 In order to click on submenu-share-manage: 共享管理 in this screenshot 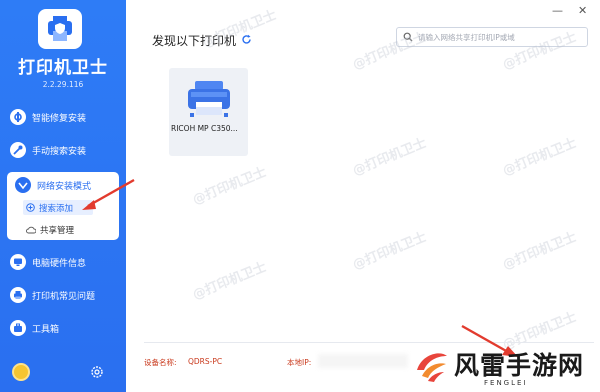, I will do `click(58, 229)`.